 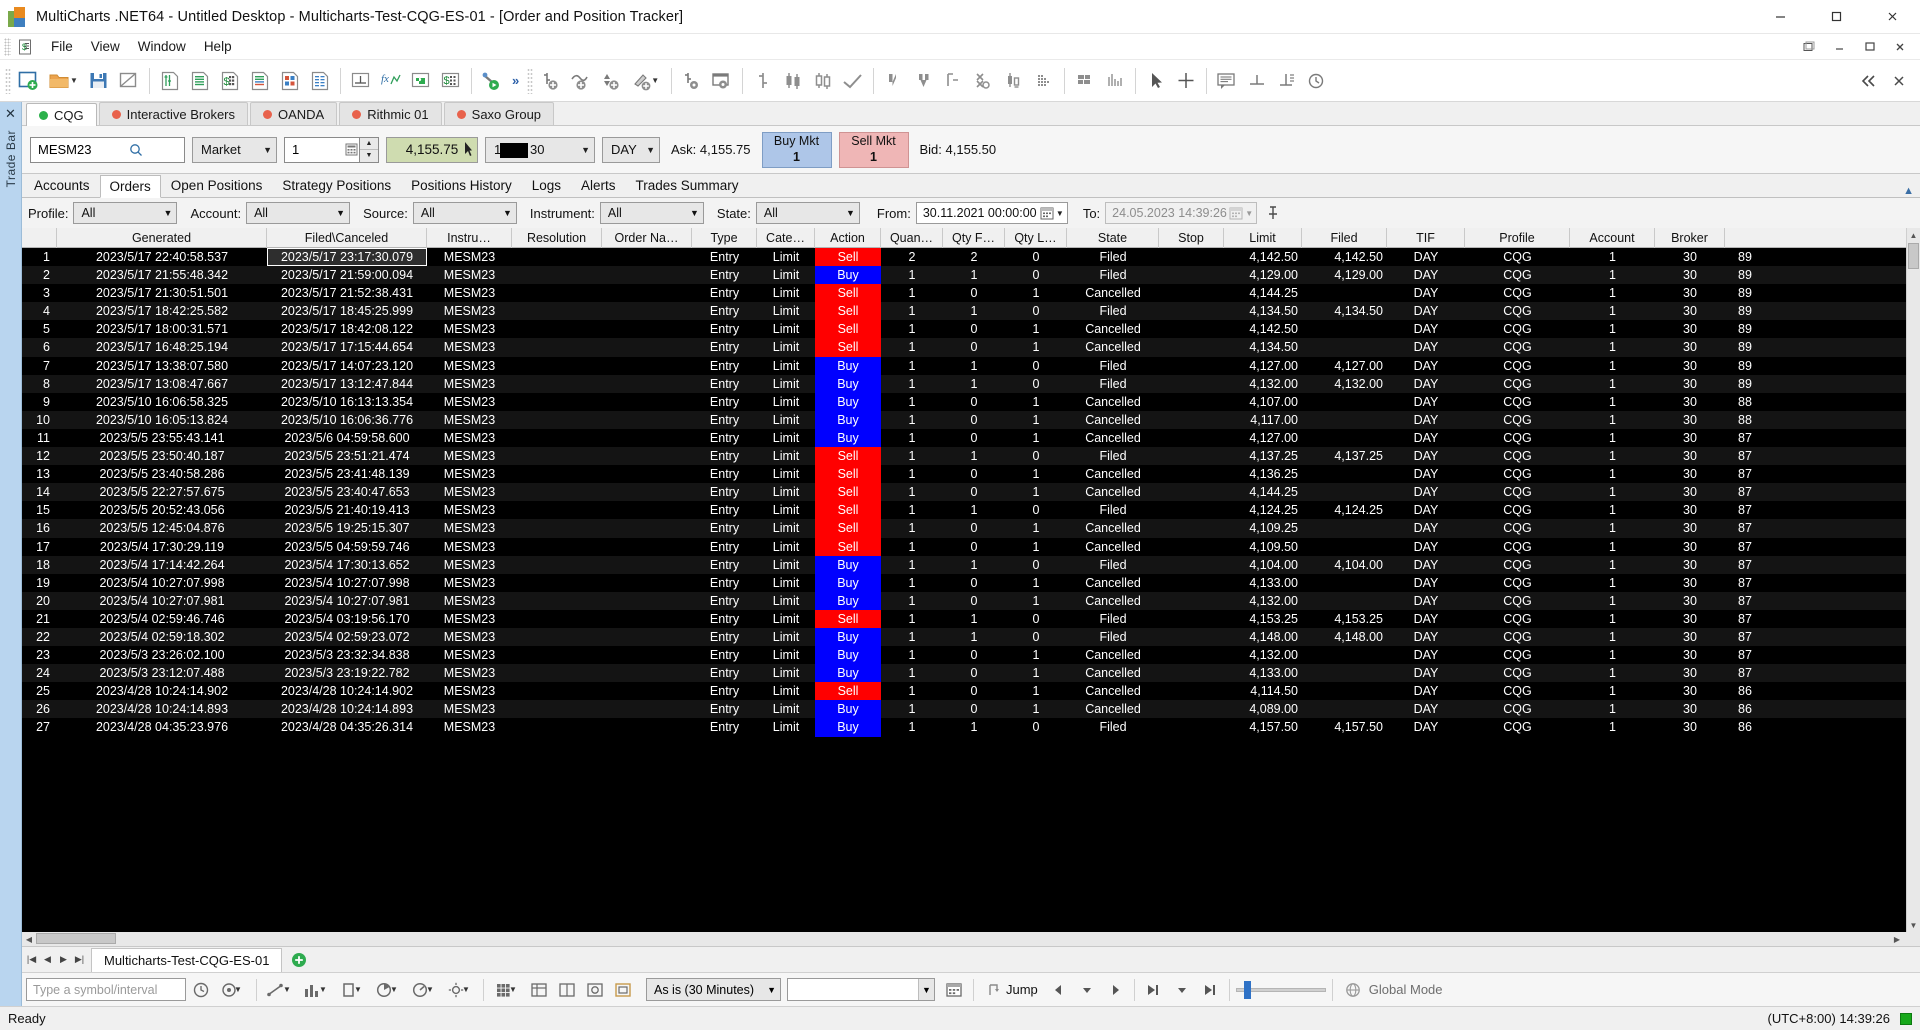 What do you see at coordinates (233, 990) in the screenshot?
I see `clock-settings-icon: ▼` at bounding box center [233, 990].